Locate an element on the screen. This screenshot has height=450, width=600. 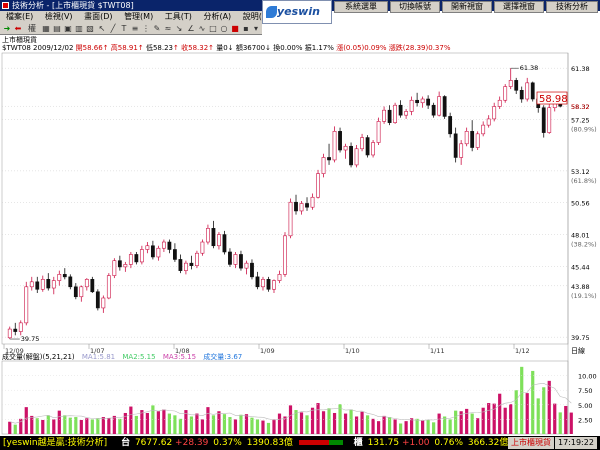
parallel-tool-icon: ≡ is located at coordinates (135, 28).